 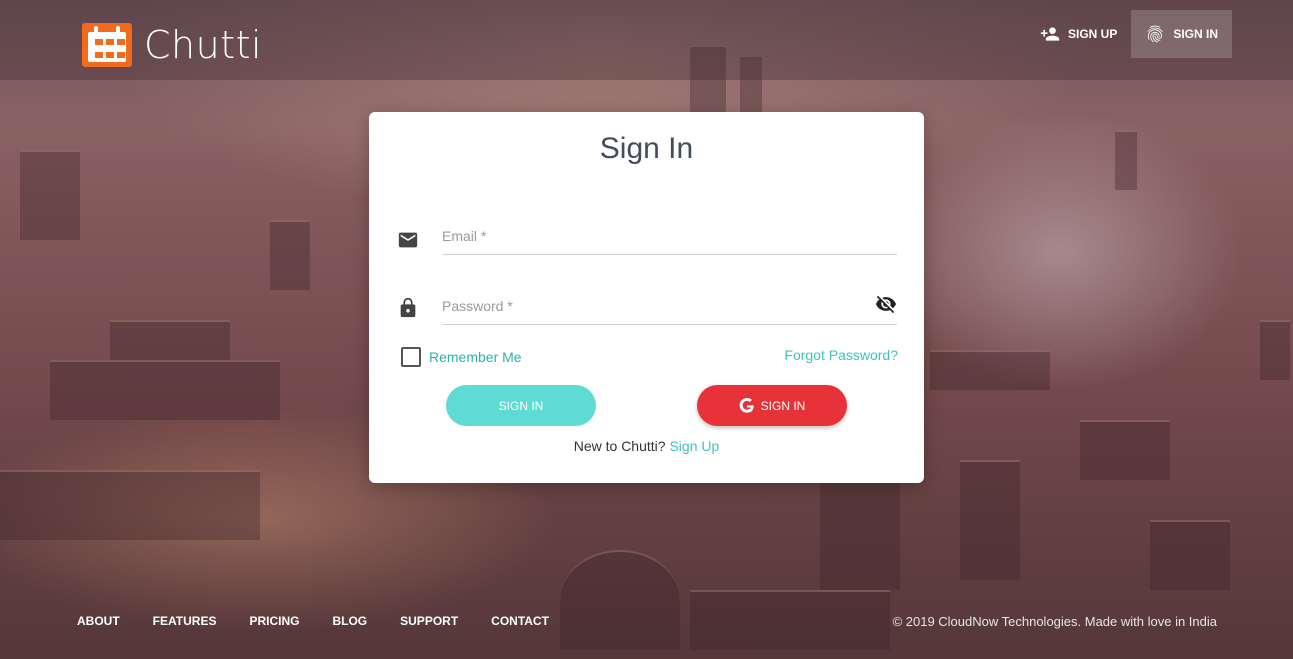 I want to click on page-title: Sign In, so click(x=646, y=148).